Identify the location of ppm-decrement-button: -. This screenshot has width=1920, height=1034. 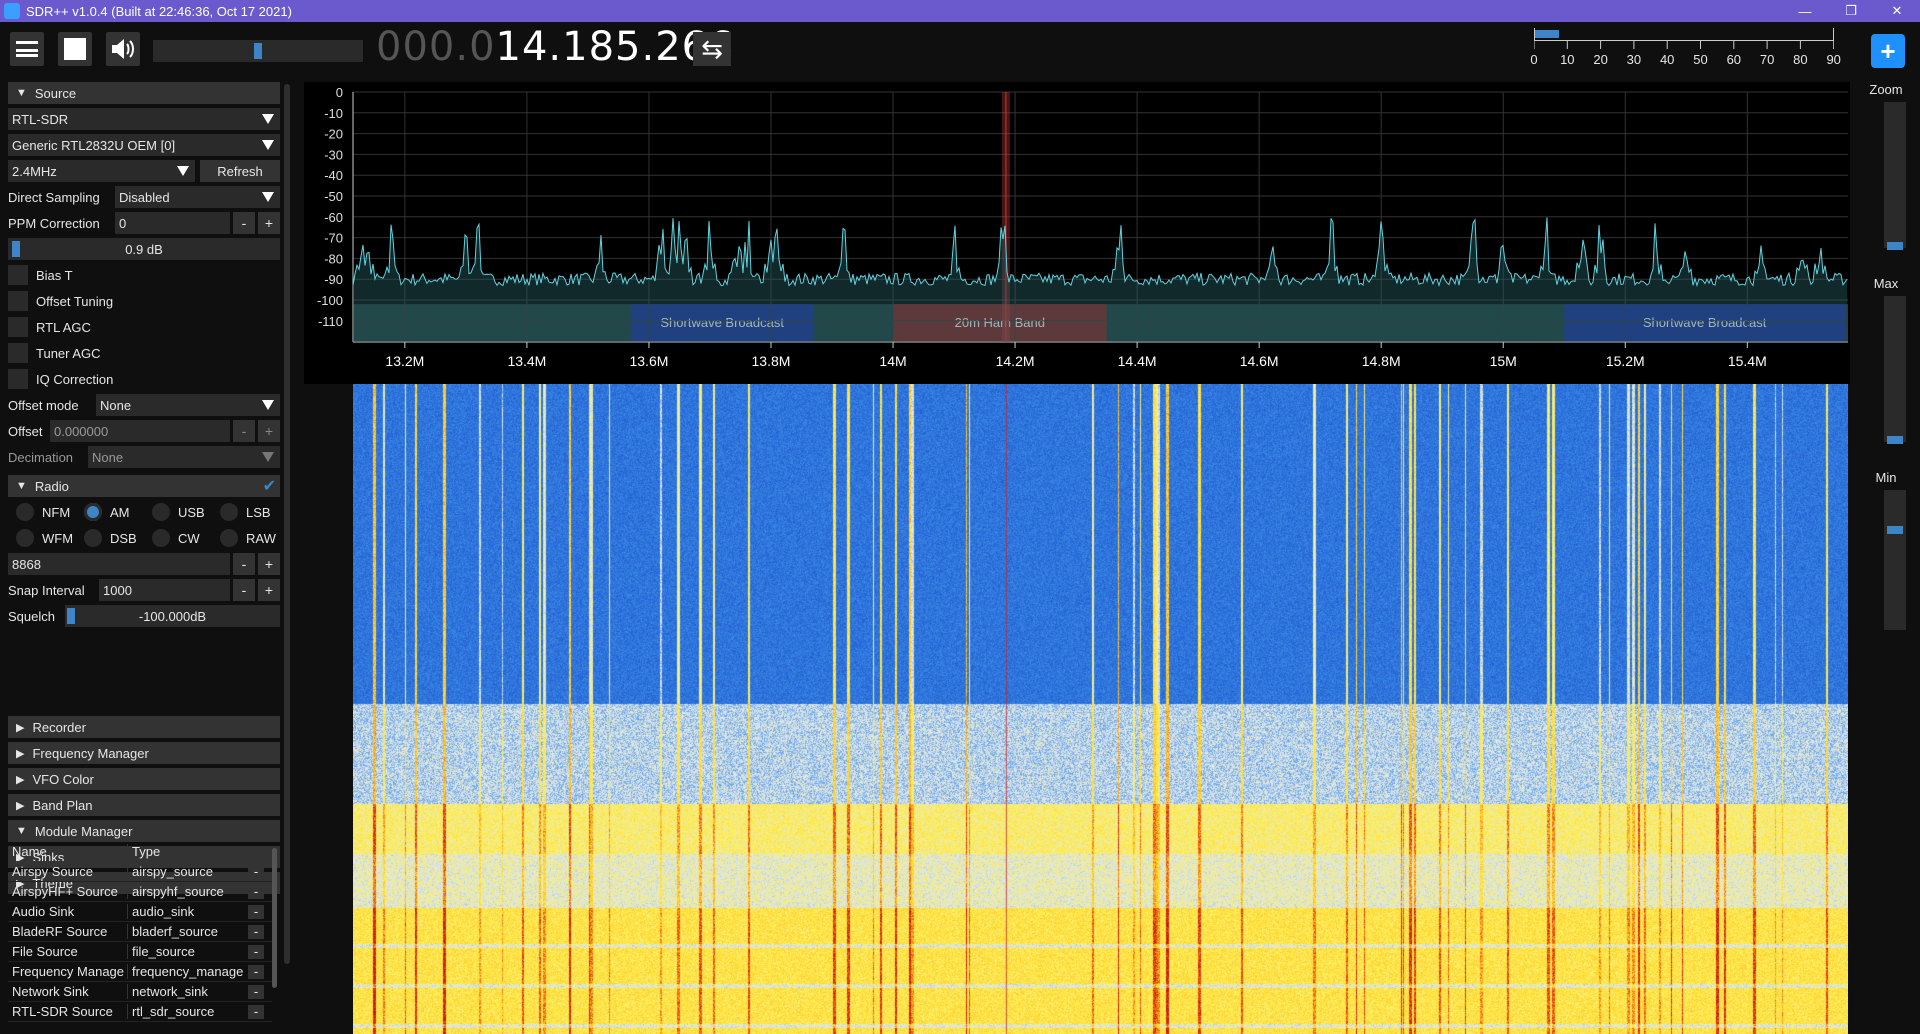
(244, 223).